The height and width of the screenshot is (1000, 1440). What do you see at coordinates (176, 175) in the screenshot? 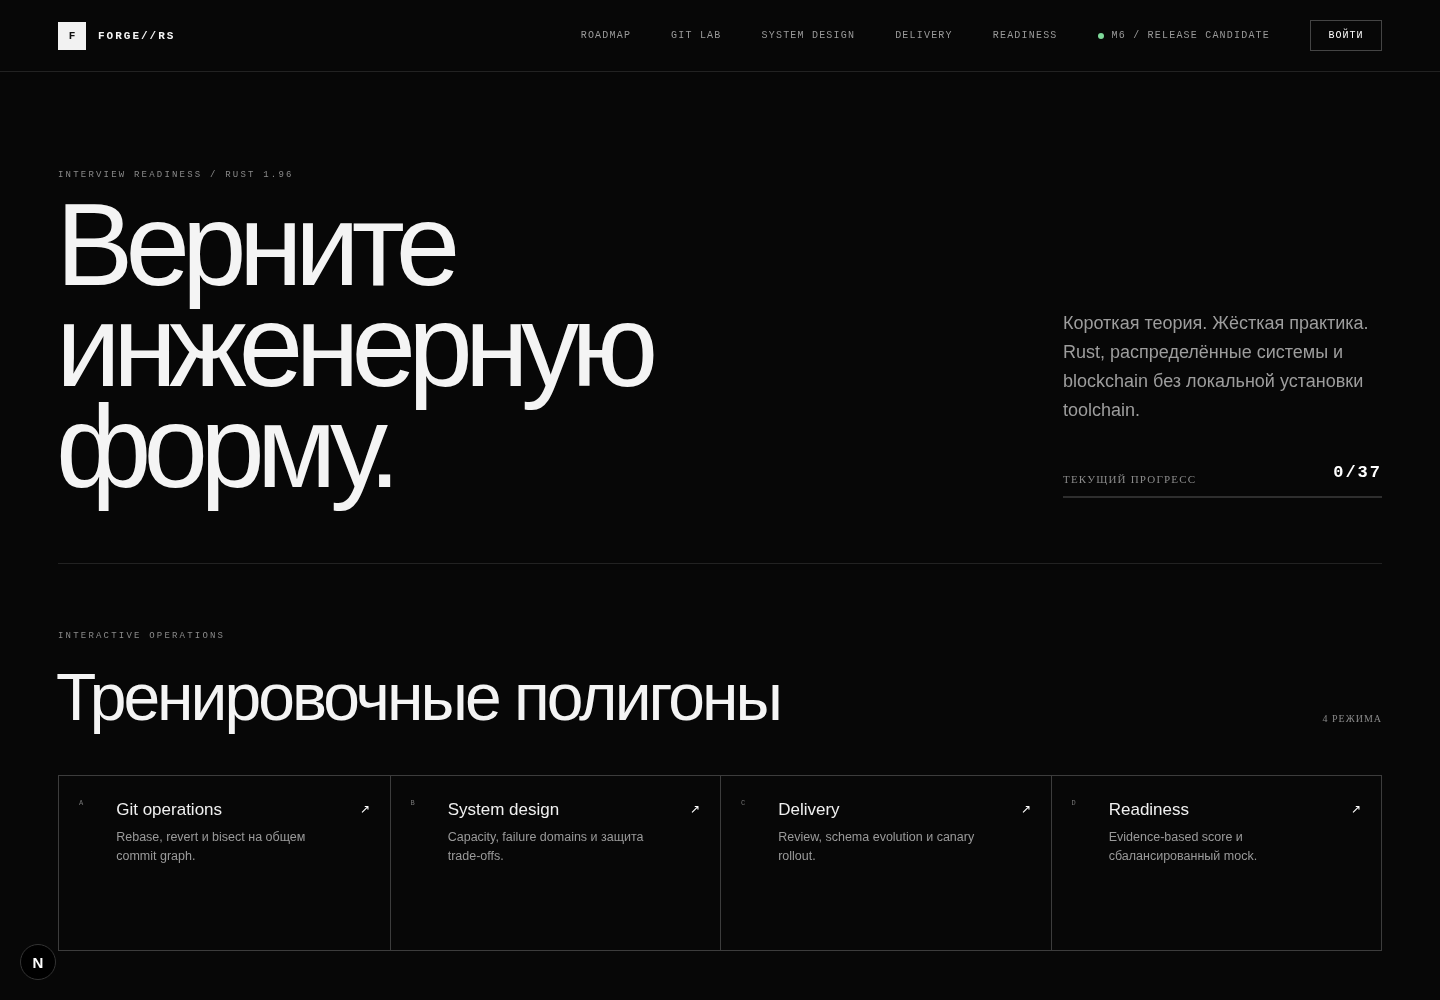
I see `section-eyebrow: INTERVIEW READINESS / RUST 1.96` at bounding box center [176, 175].